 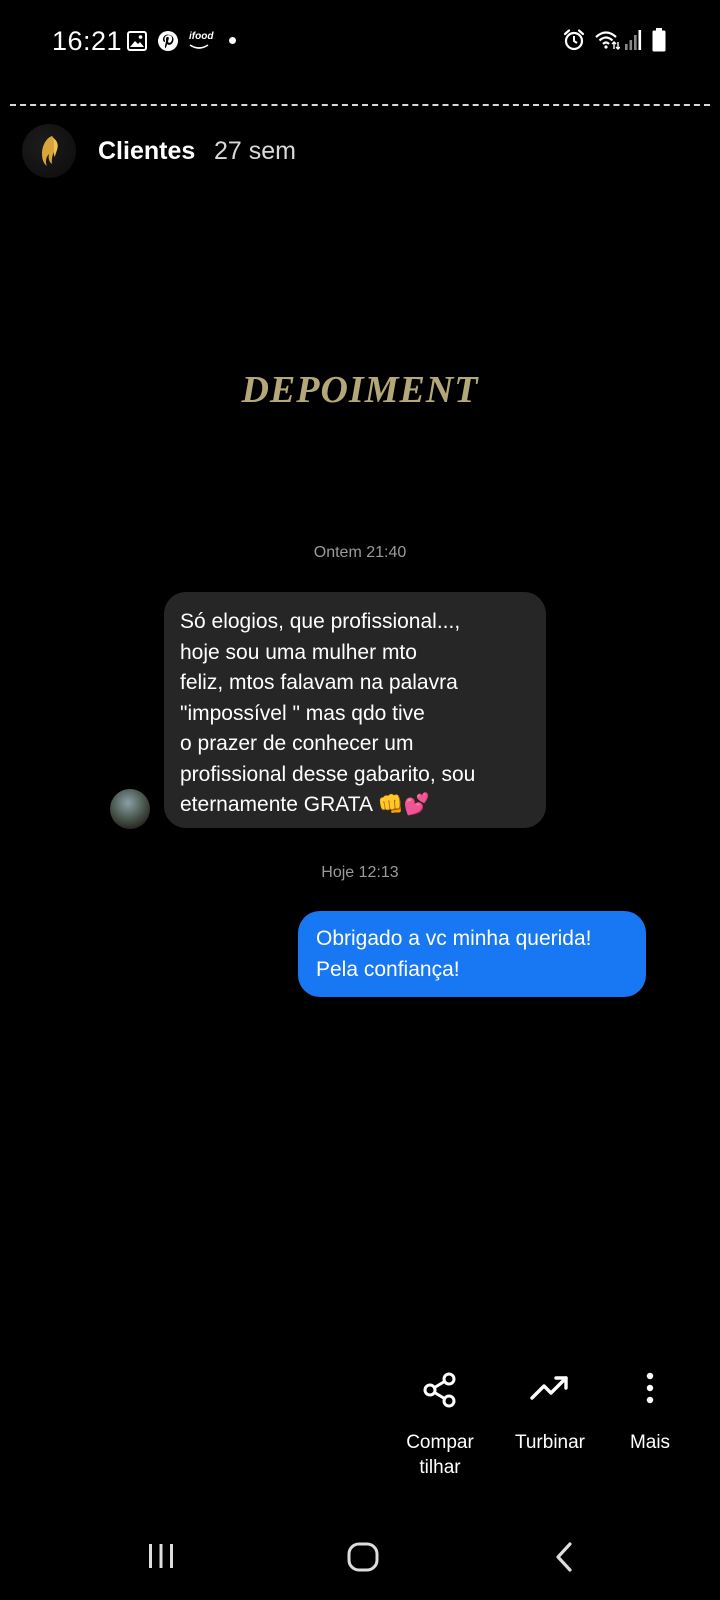 What do you see at coordinates (360, 872) in the screenshot?
I see `chat-timestamp: Hoje 12:13` at bounding box center [360, 872].